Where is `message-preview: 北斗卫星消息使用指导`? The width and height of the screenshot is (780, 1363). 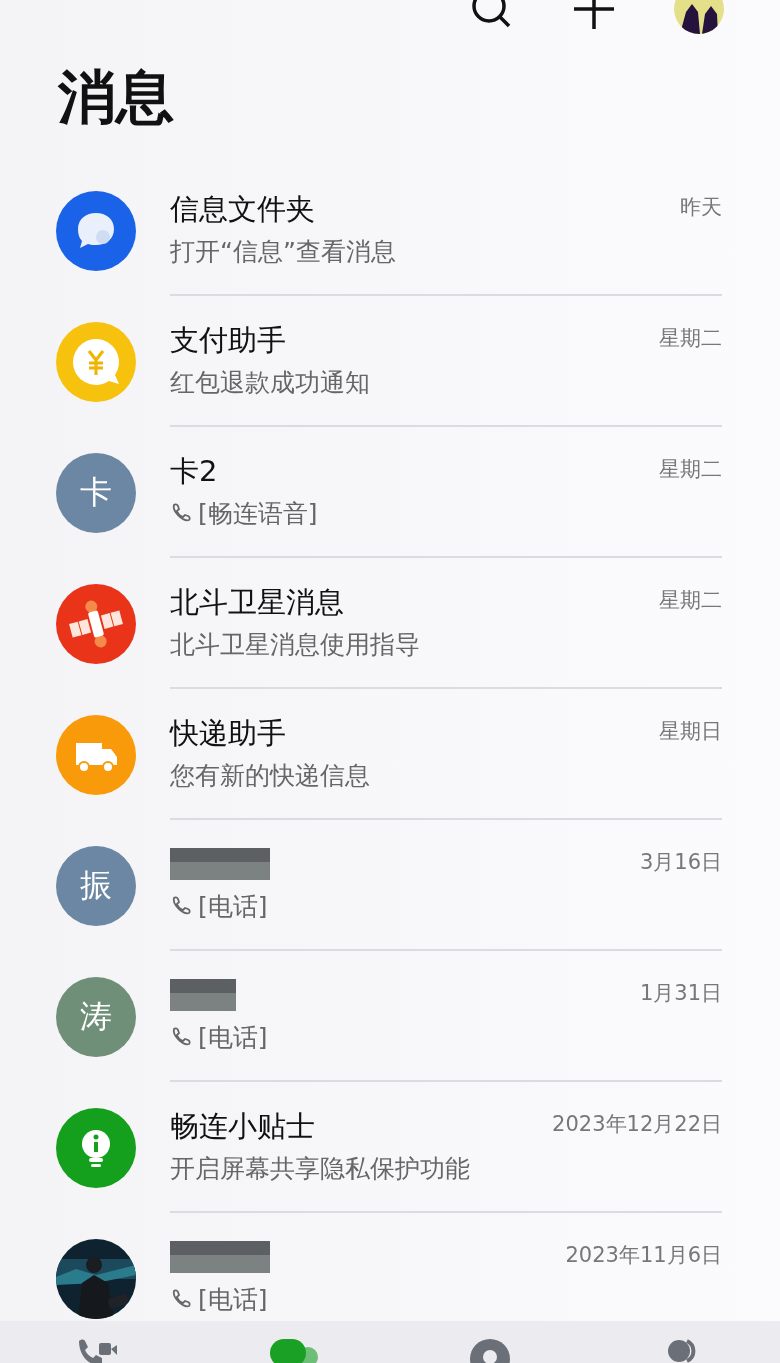 message-preview: 北斗卫星消息使用指导 is located at coordinates (295, 645).